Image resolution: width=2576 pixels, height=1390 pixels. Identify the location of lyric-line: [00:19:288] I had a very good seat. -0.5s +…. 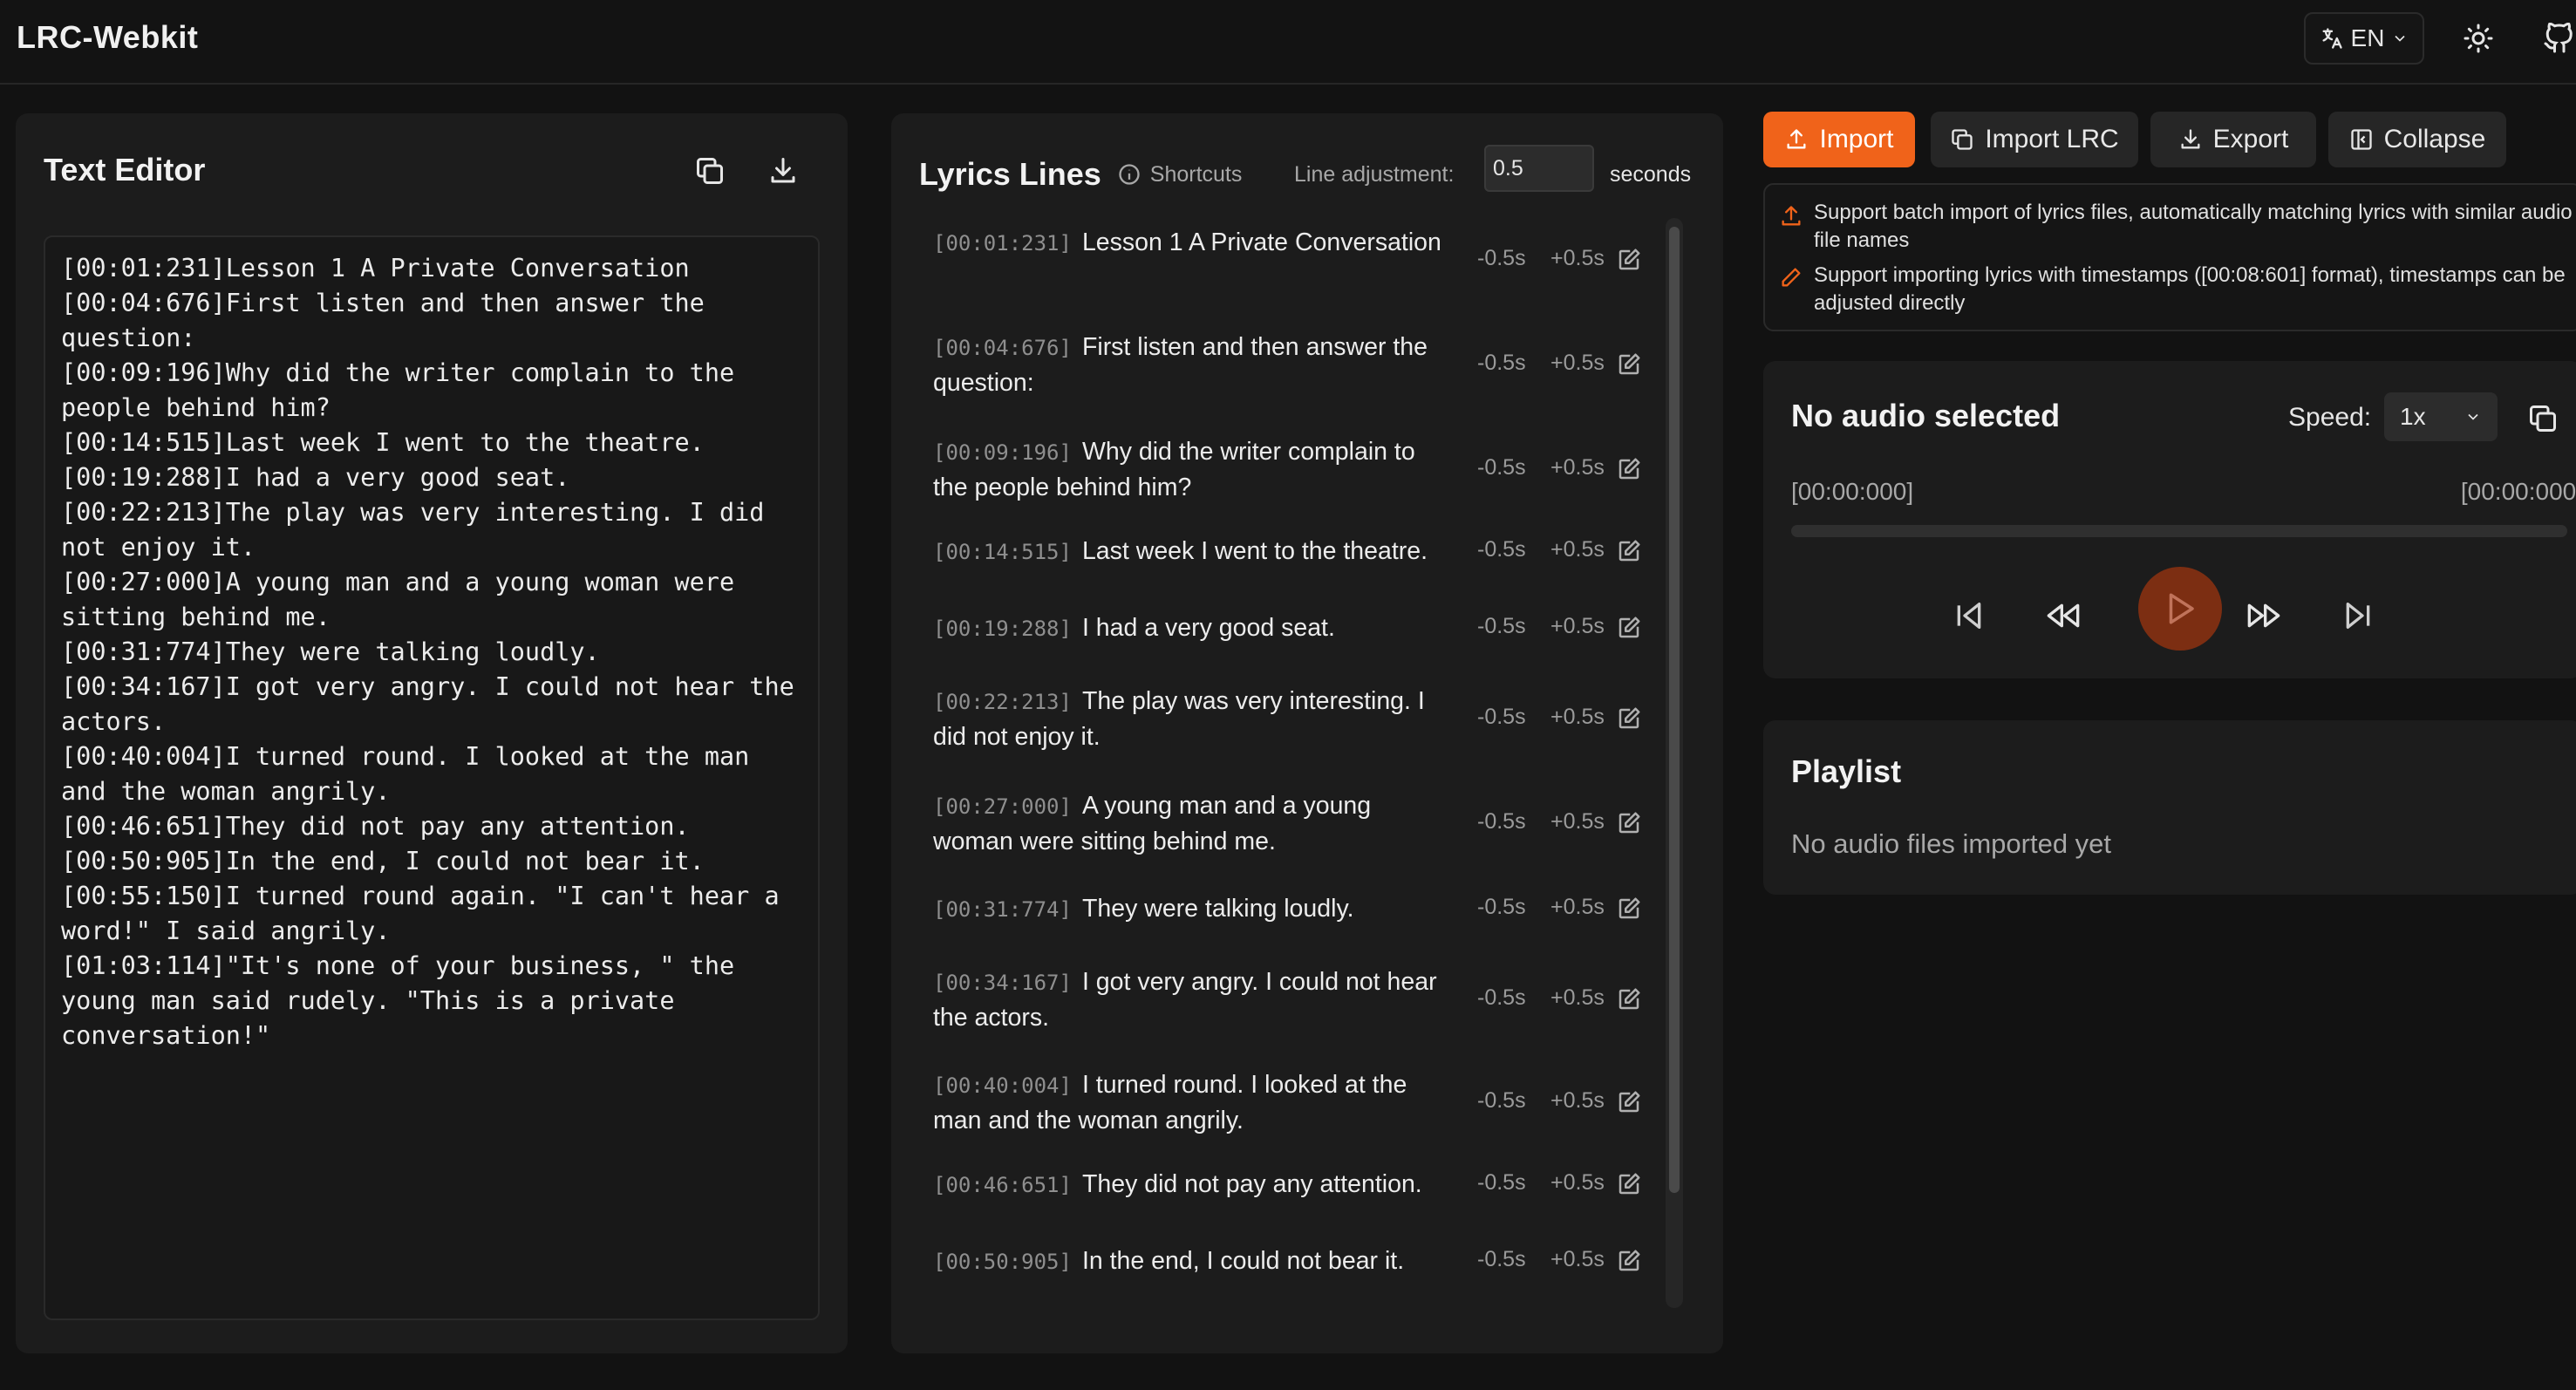
(1296, 627).